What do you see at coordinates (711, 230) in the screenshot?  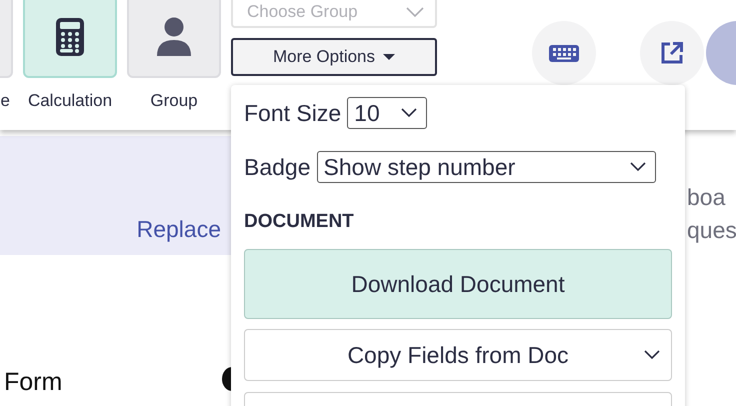 I see `description-text: ques` at bounding box center [711, 230].